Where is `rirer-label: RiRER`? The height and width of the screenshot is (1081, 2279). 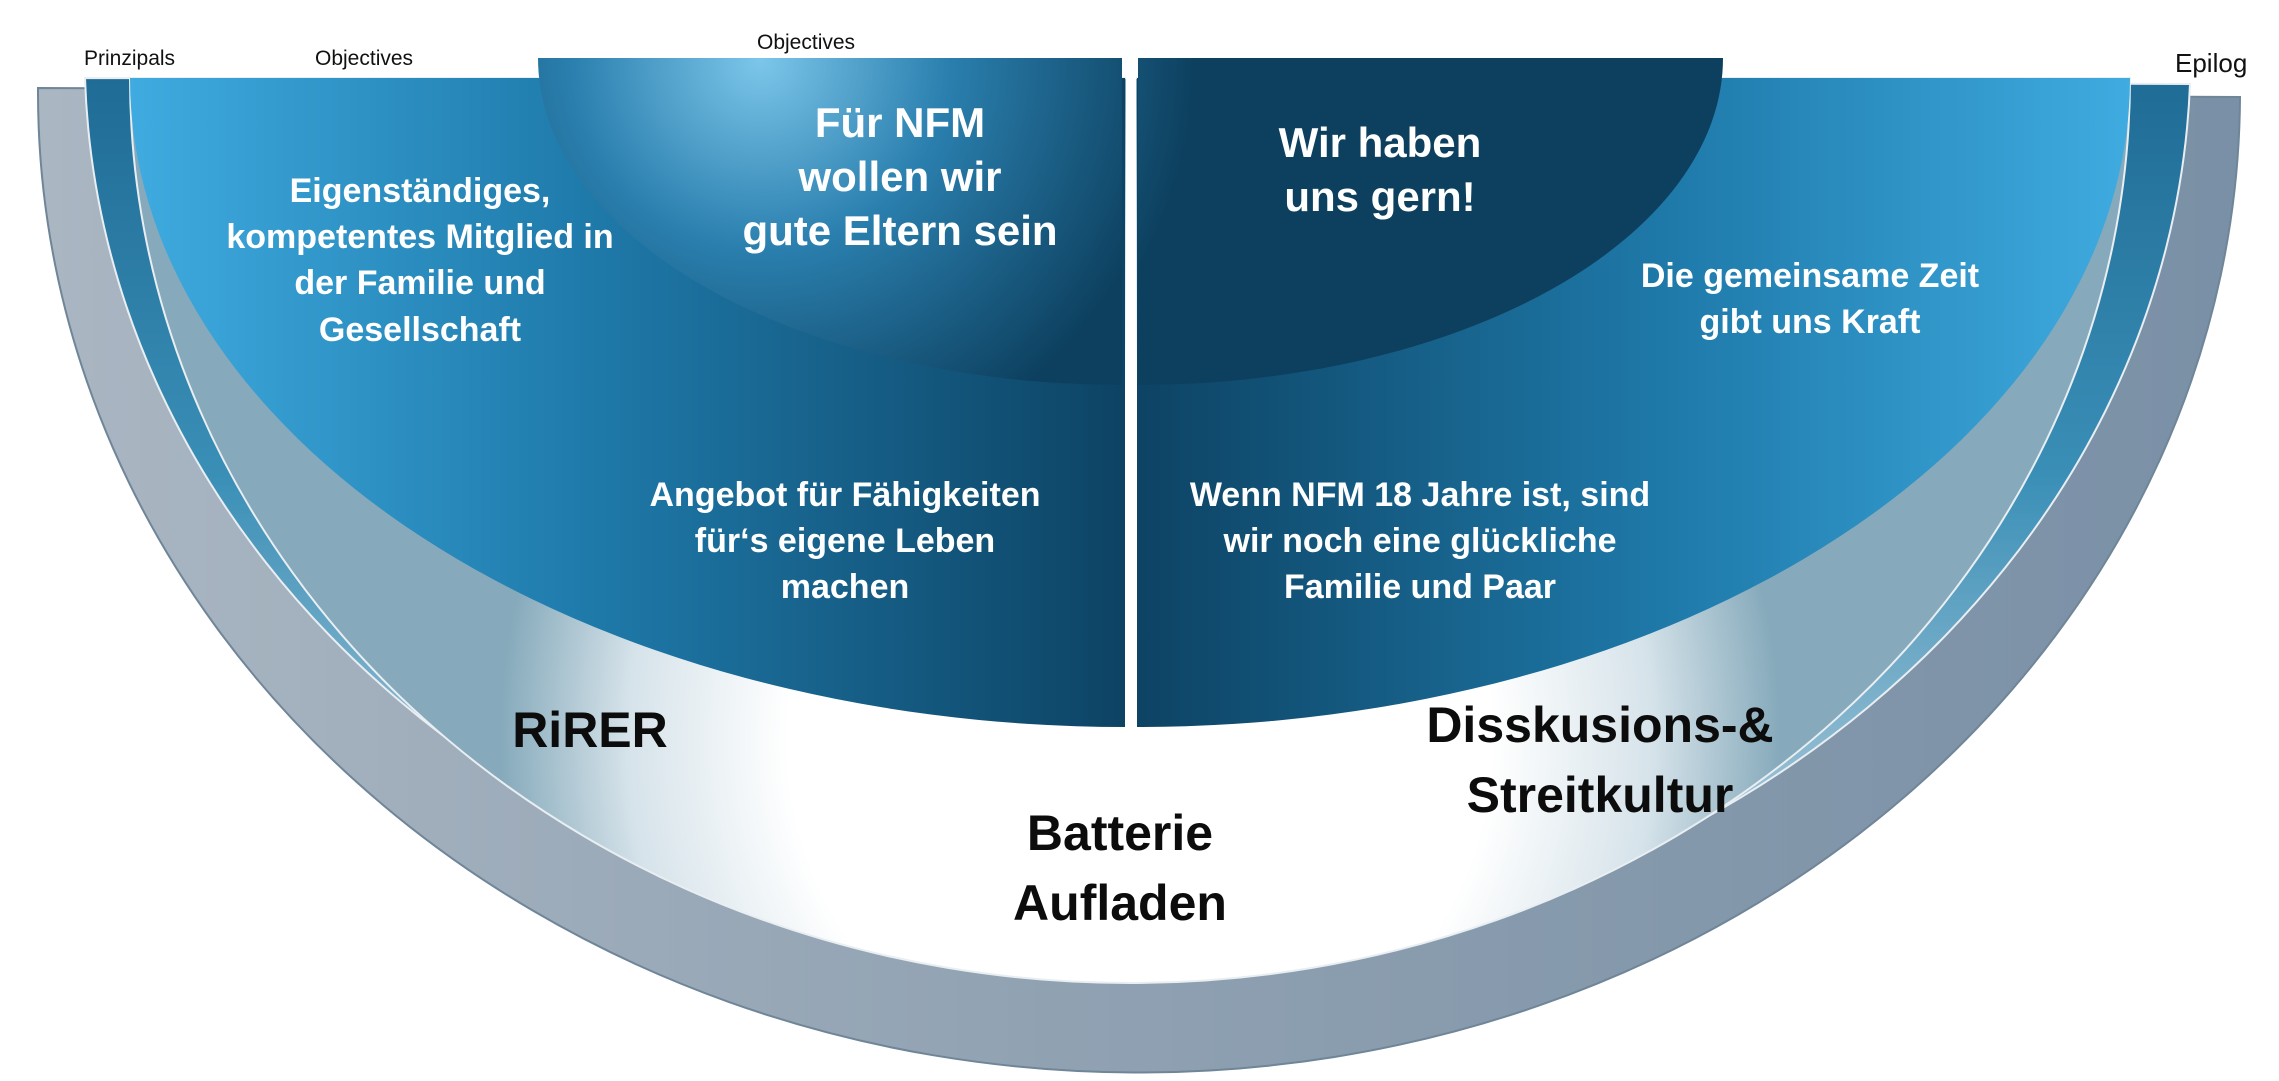
rirer-label: RiRER is located at coordinates (590, 730).